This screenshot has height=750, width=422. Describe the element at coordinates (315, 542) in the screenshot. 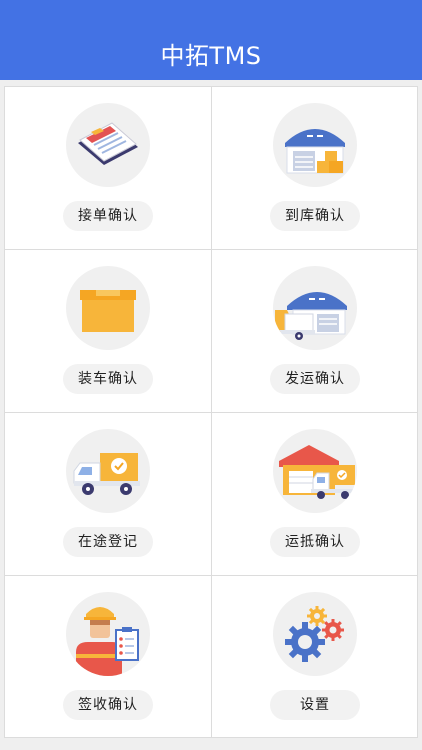

I see `menu-item-label: 运抵确认` at that location.